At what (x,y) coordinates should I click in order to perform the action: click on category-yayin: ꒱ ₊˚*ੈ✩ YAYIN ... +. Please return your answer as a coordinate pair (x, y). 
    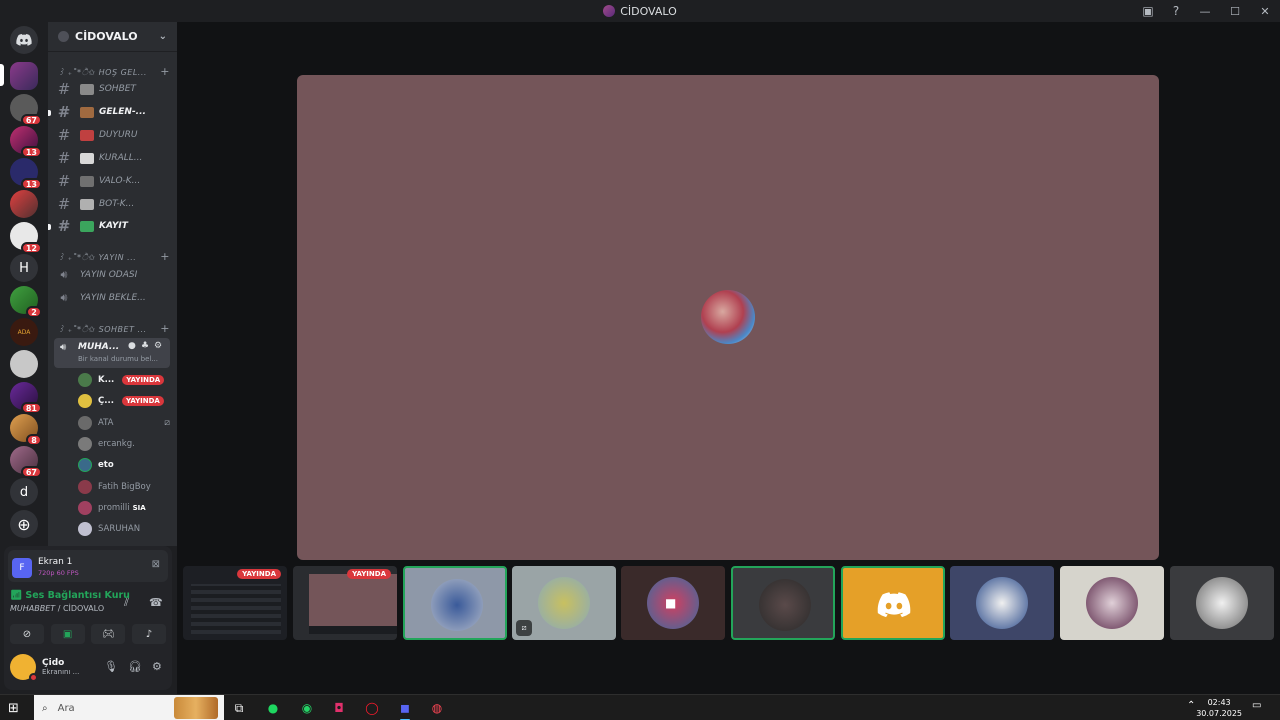
    Looking at the image, I should click on (114, 256).